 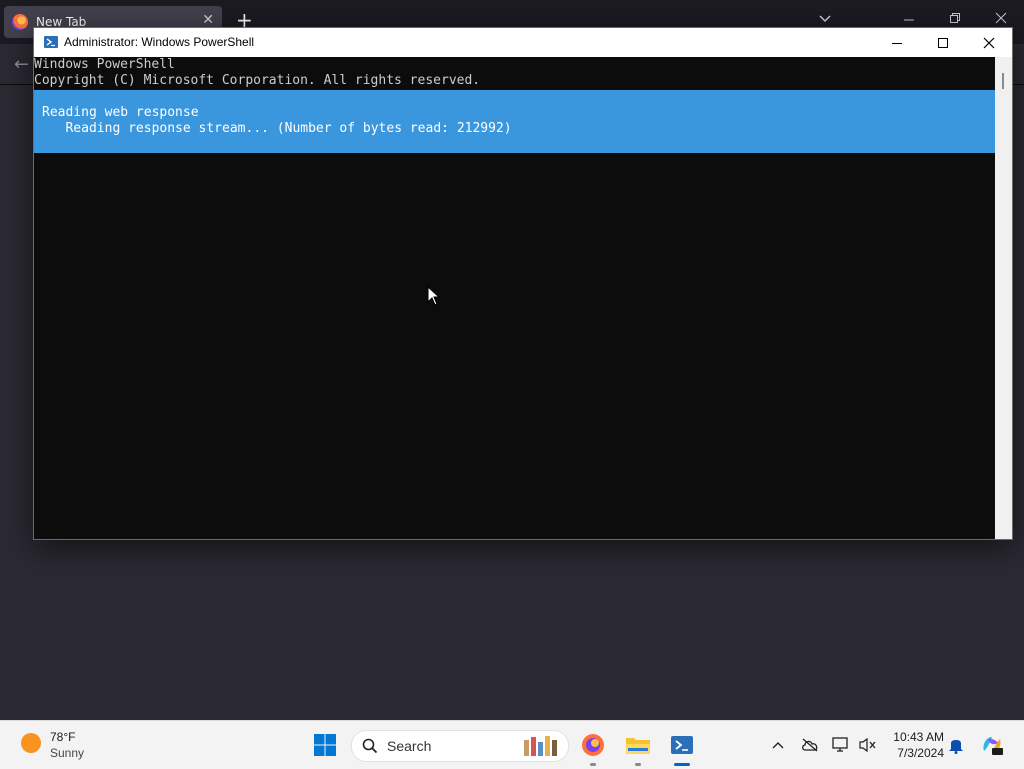 What do you see at coordinates (540, 746) in the screenshot?
I see `search-highlight-icon` at bounding box center [540, 746].